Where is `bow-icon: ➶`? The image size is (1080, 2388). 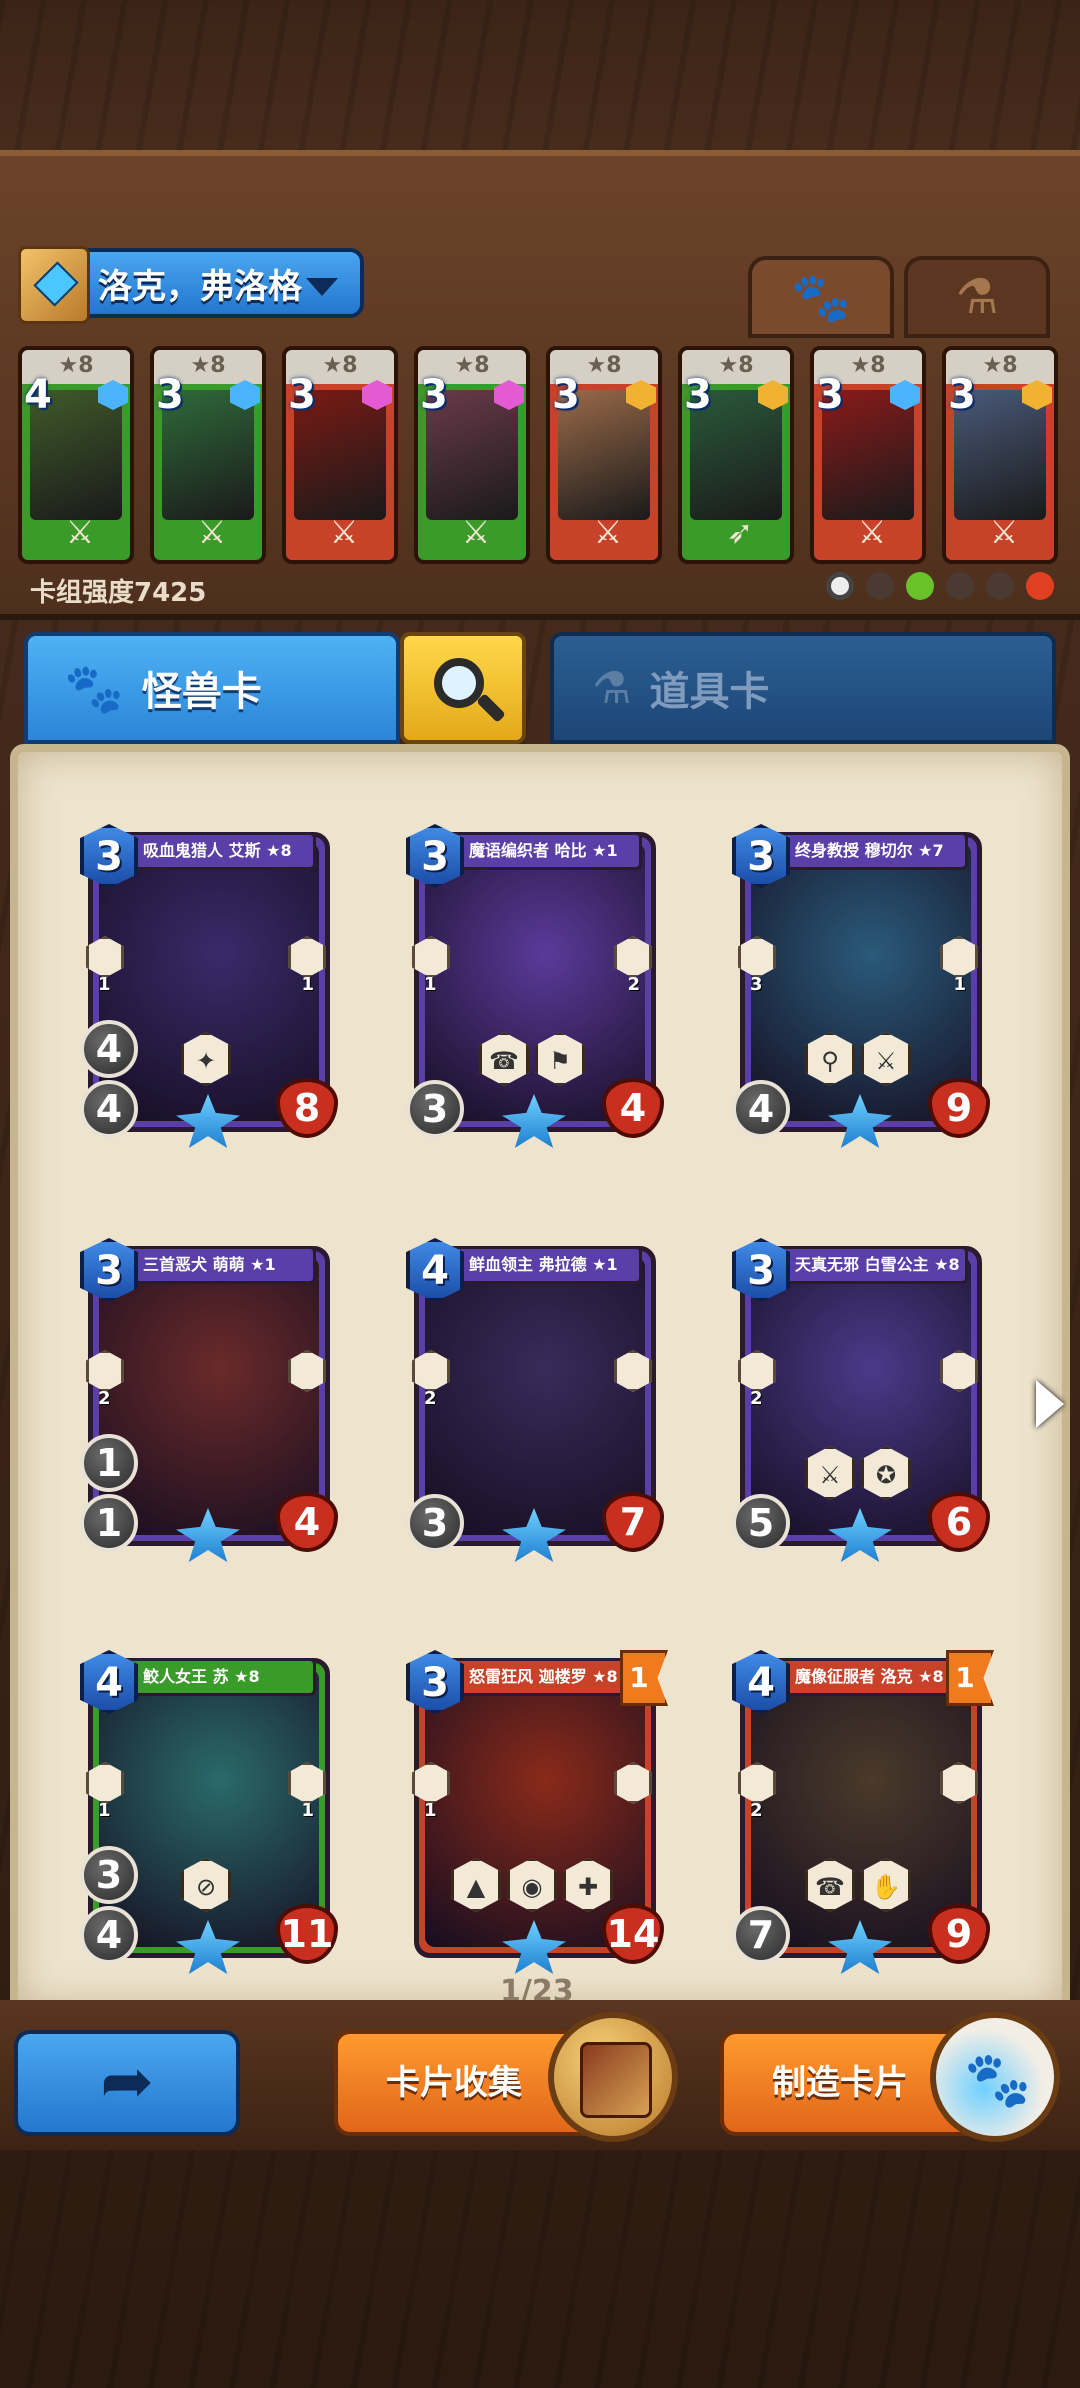
bow-icon: ➶ is located at coordinates (740, 532).